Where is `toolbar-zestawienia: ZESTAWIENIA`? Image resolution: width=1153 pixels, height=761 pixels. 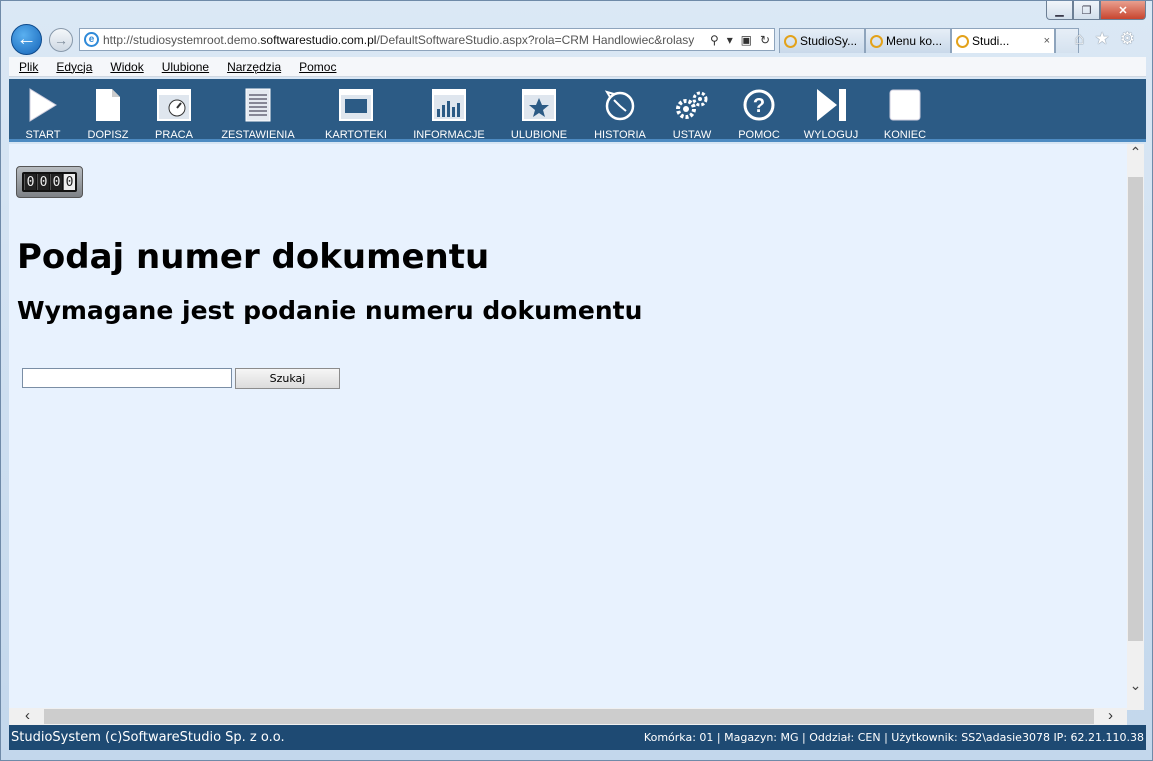 toolbar-zestawienia: ZESTAWIENIA is located at coordinates (258, 114).